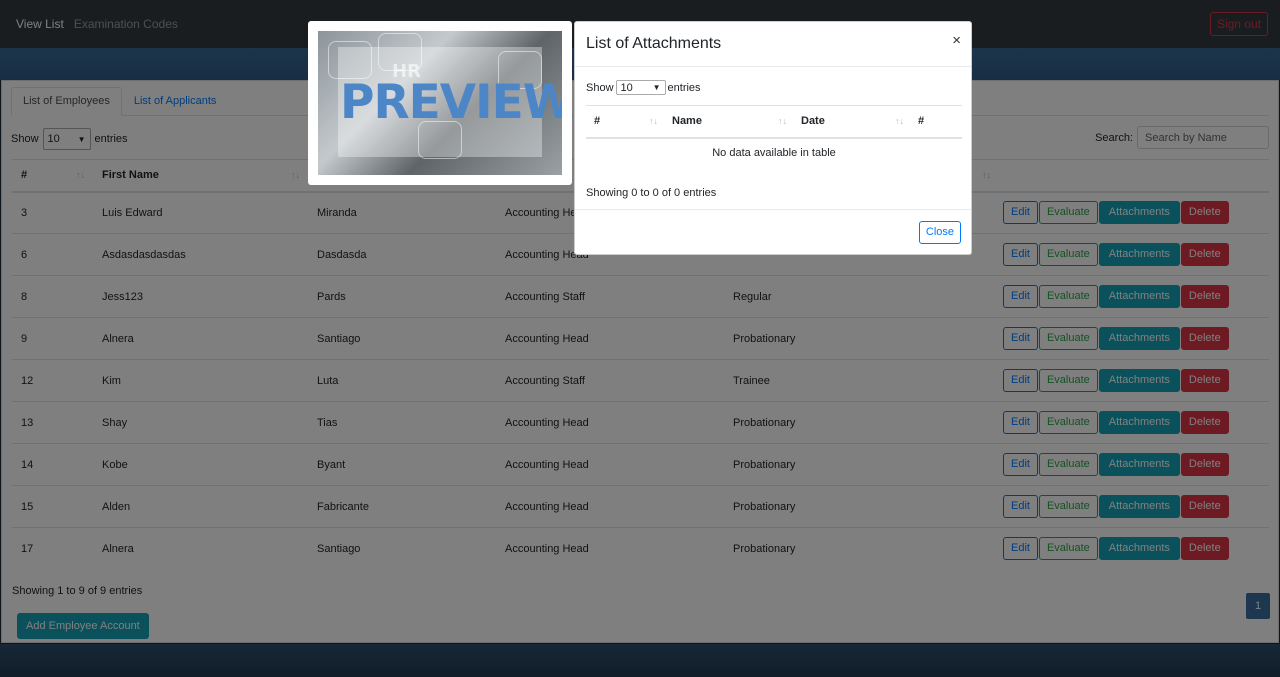 This screenshot has height=677, width=1280. I want to click on preview-card: HR PREVIEW, so click(440, 103).